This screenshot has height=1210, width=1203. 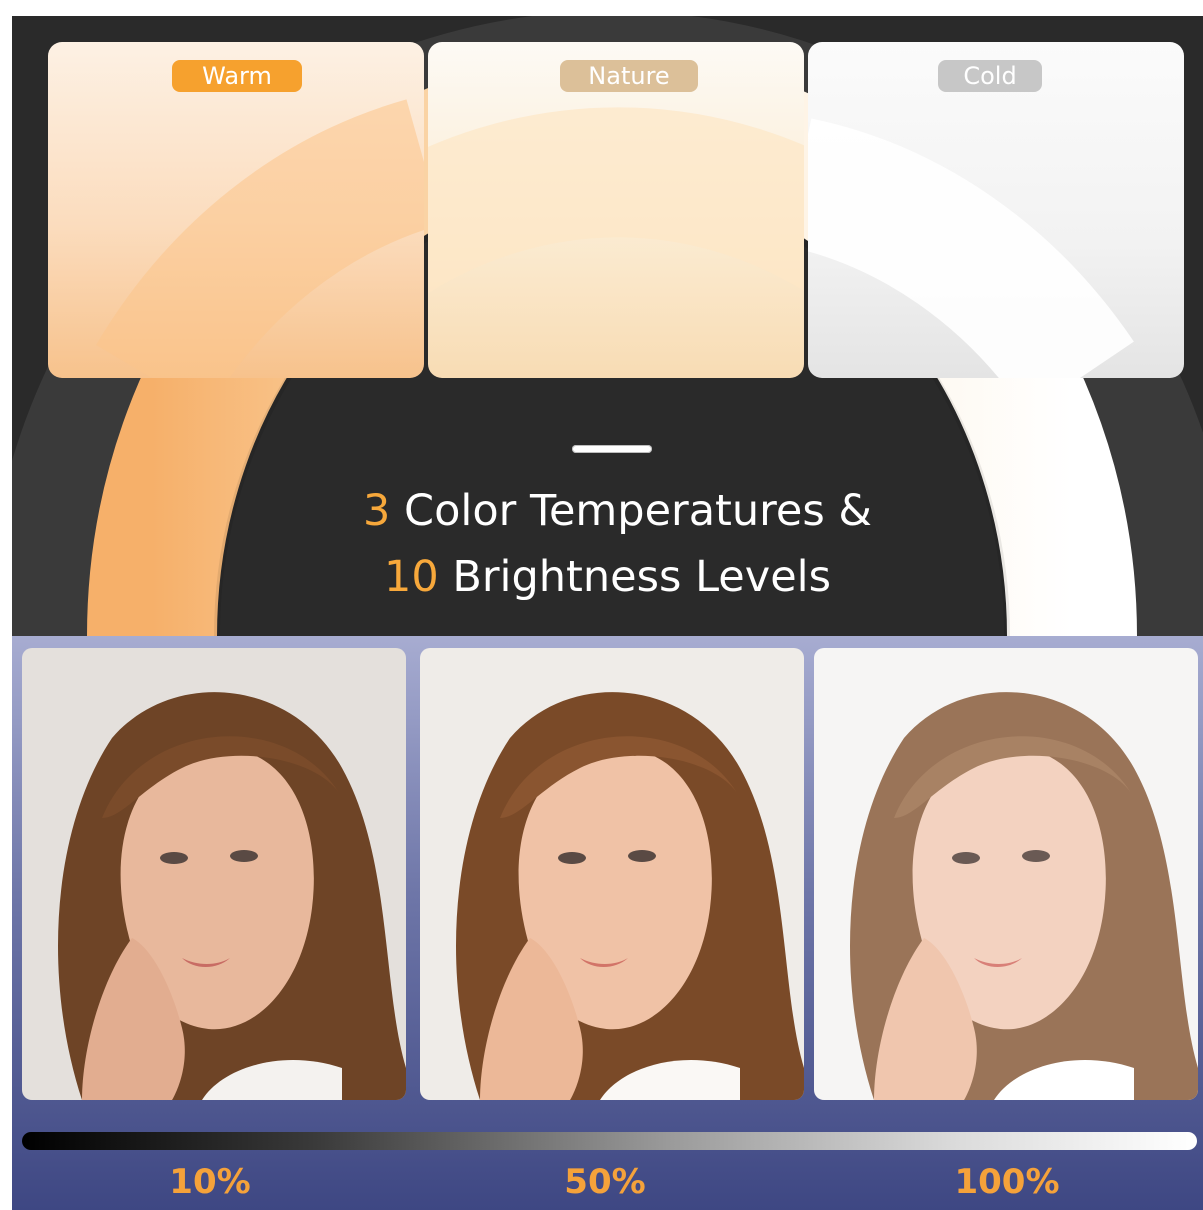 What do you see at coordinates (612, 449) in the screenshot?
I see `divider-line` at bounding box center [612, 449].